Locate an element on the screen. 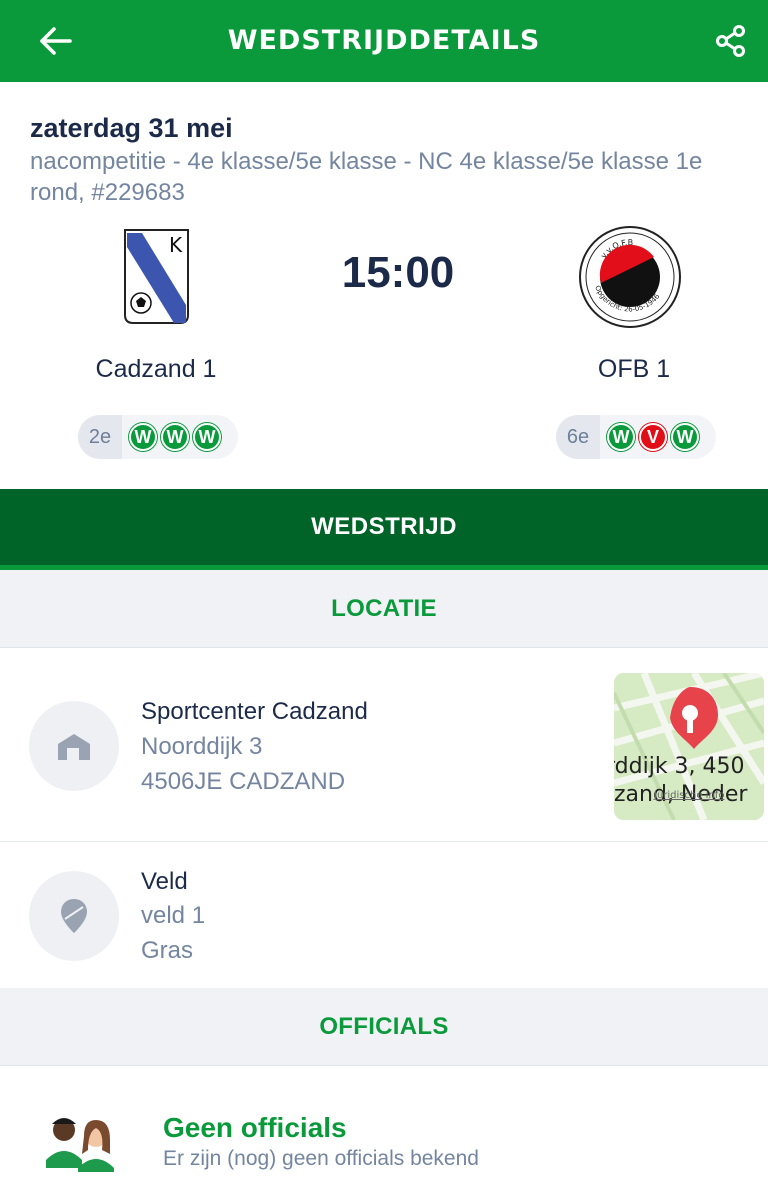 The width and height of the screenshot is (768, 1200). ofb-crest-icon: v.v.O.F.B Opgericht: 26-05-1946 is located at coordinates (630, 277).